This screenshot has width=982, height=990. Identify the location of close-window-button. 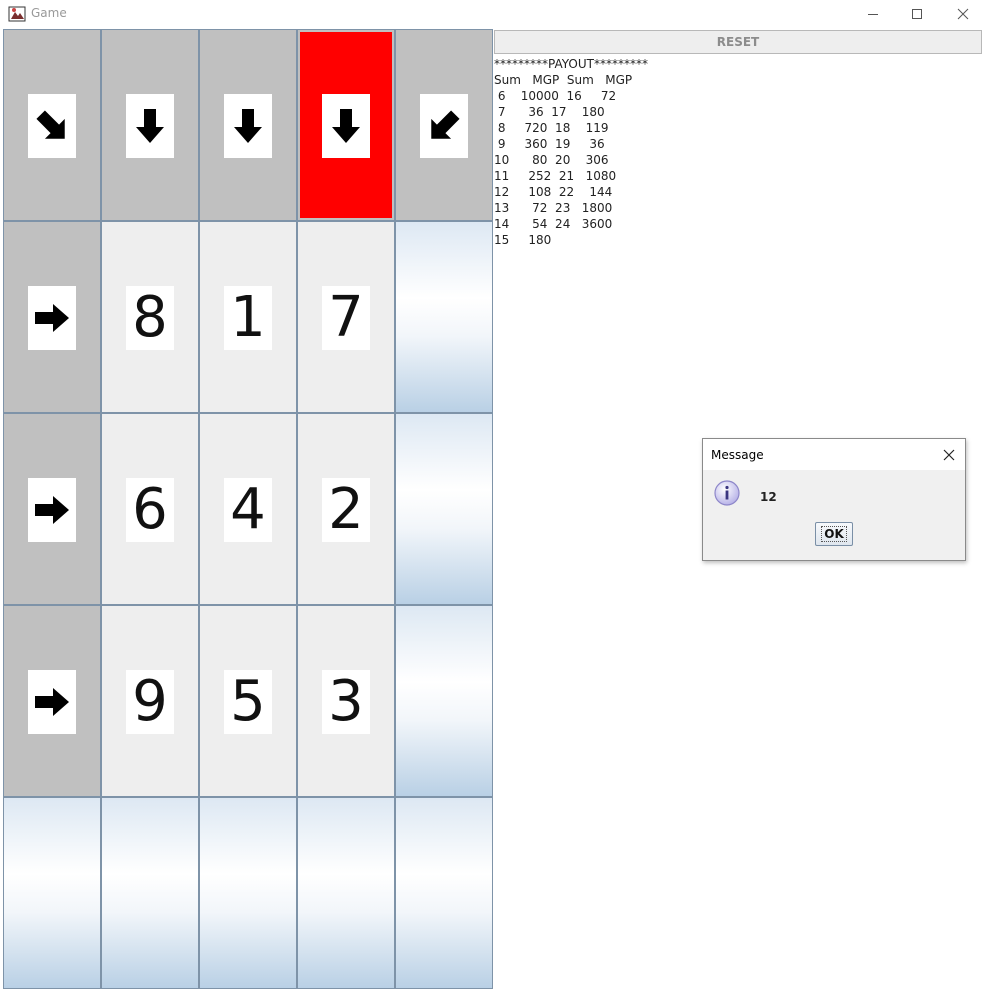
(961, 14).